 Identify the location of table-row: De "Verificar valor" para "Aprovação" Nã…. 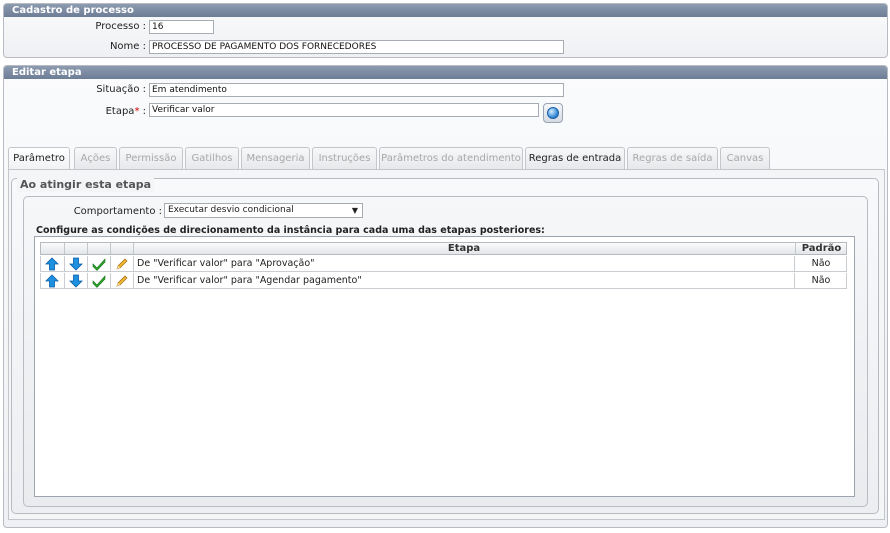
(443, 264).